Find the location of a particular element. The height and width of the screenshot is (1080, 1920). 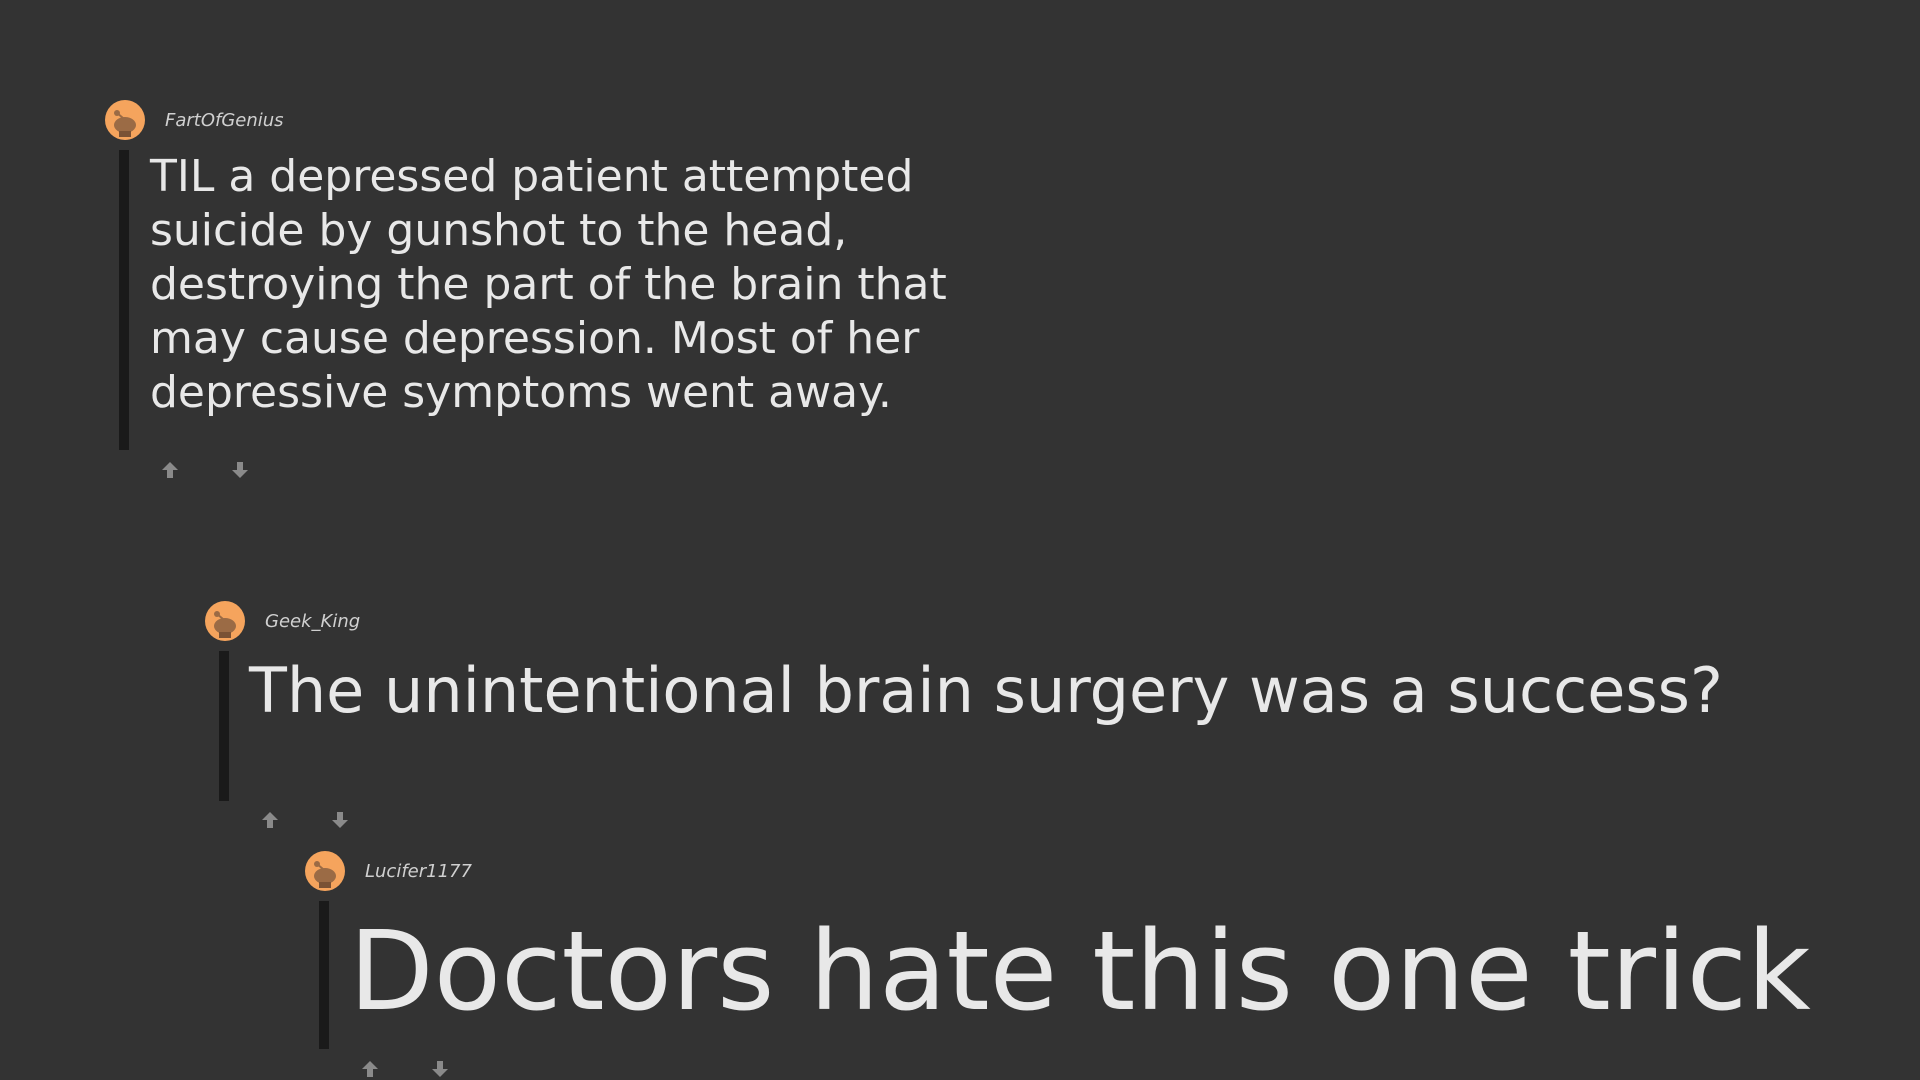

comment-header: FartOfGenius is located at coordinates (194, 120).